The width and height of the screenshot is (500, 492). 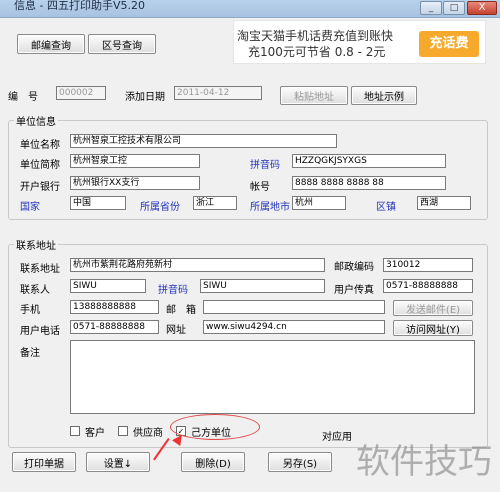 I want to click on ad-banner: 淘宝天猫手机话费充值到账快 充100元可节省 0.8 - 2元 充话费, so click(x=359, y=42).